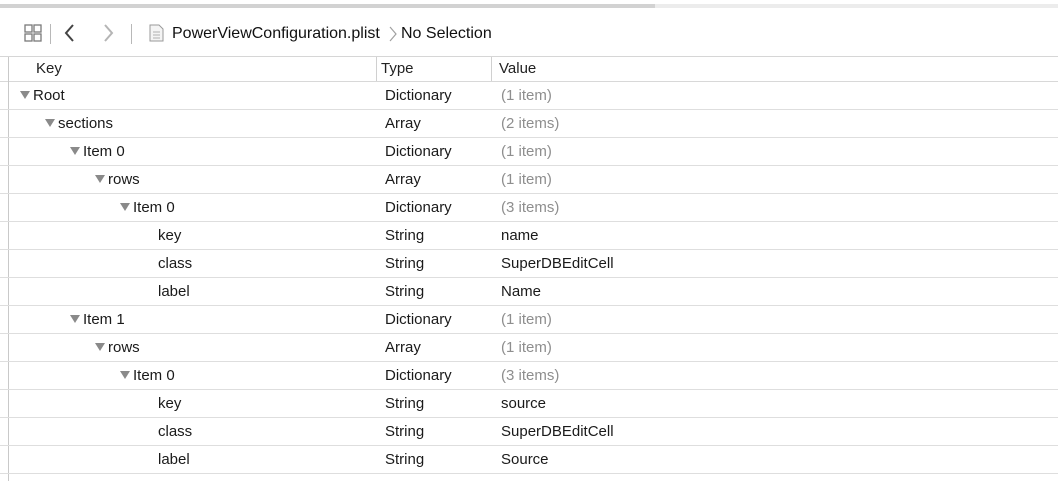 The width and height of the screenshot is (1058, 481). I want to click on row-value-cell: (2 items), so click(530, 123).